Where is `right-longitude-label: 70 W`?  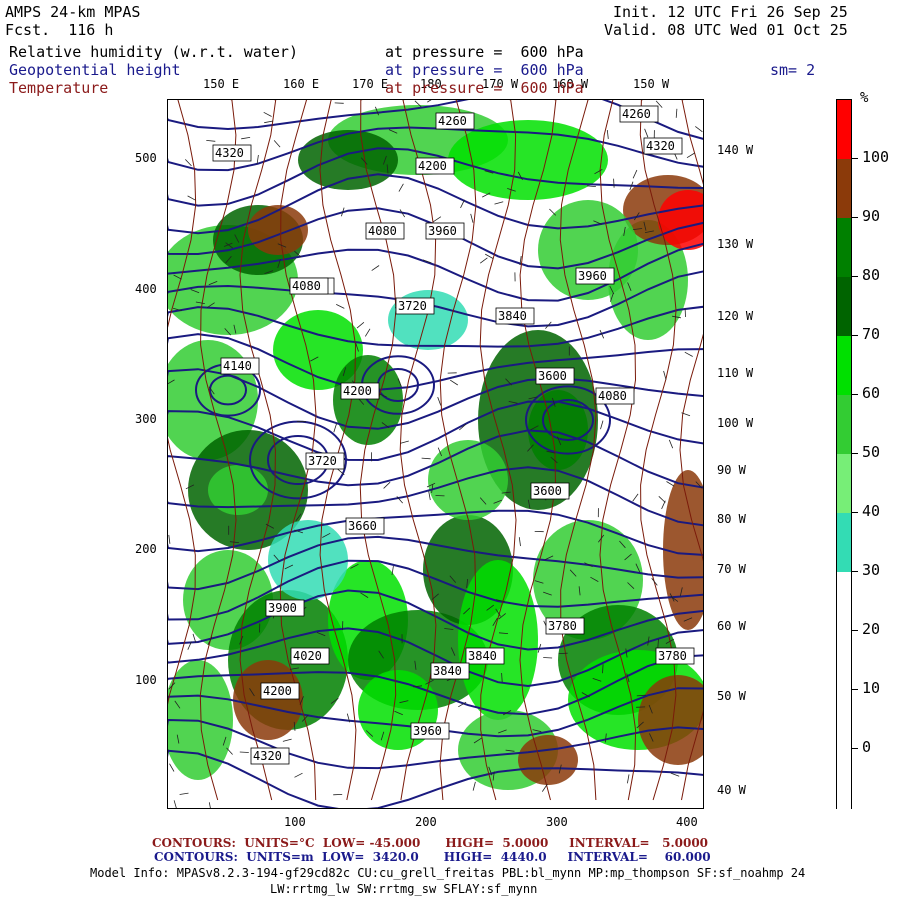
right-longitude-label: 70 W is located at coordinates (731, 569).